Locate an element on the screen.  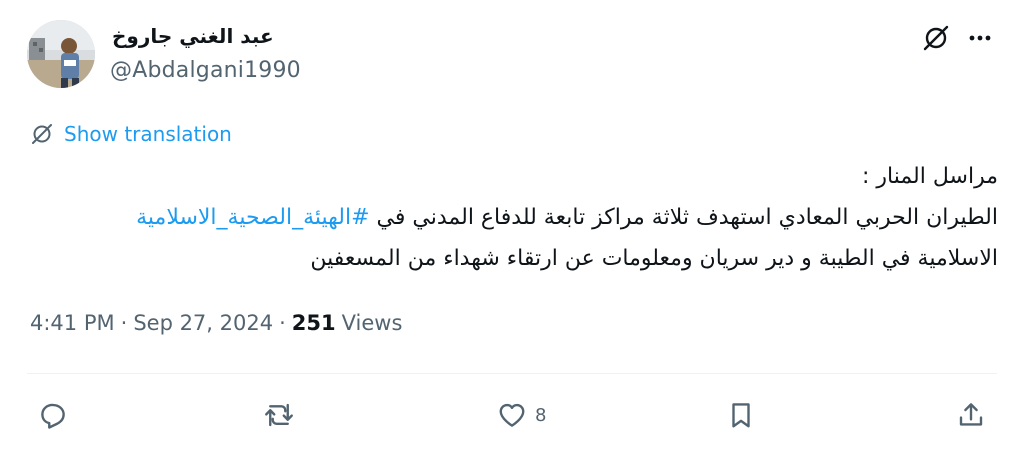
translate-icon is located at coordinates (42, 134).